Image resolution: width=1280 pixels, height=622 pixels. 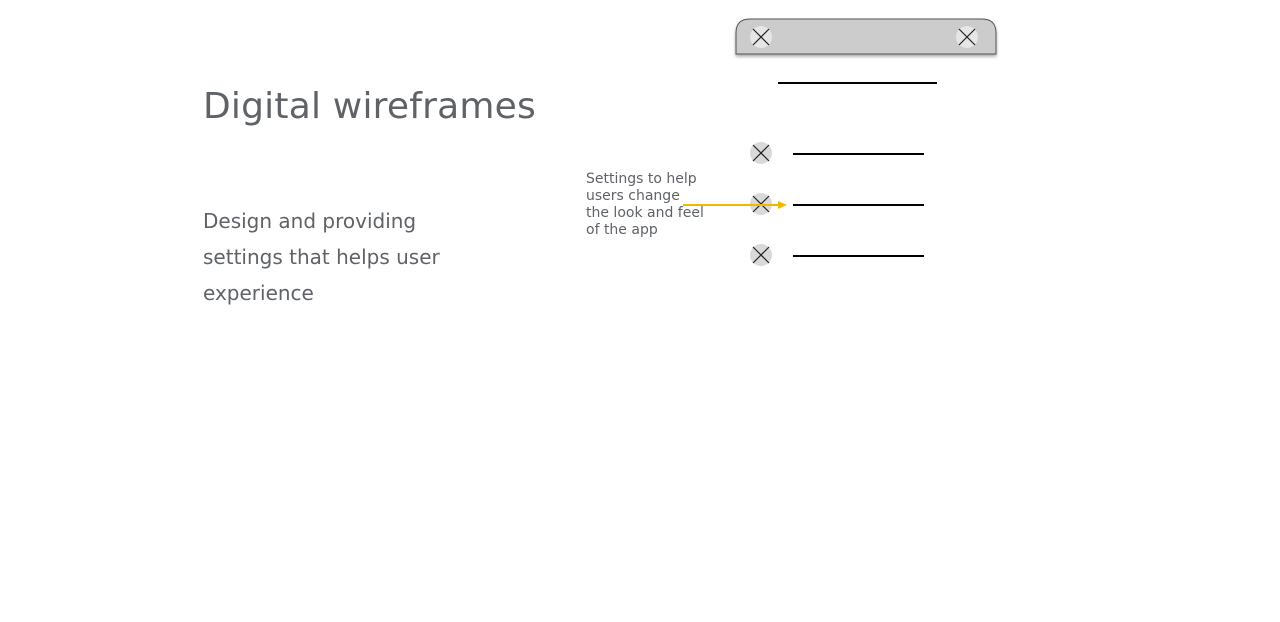 What do you see at coordinates (761, 37) in the screenshot?
I see `header-left-icon` at bounding box center [761, 37].